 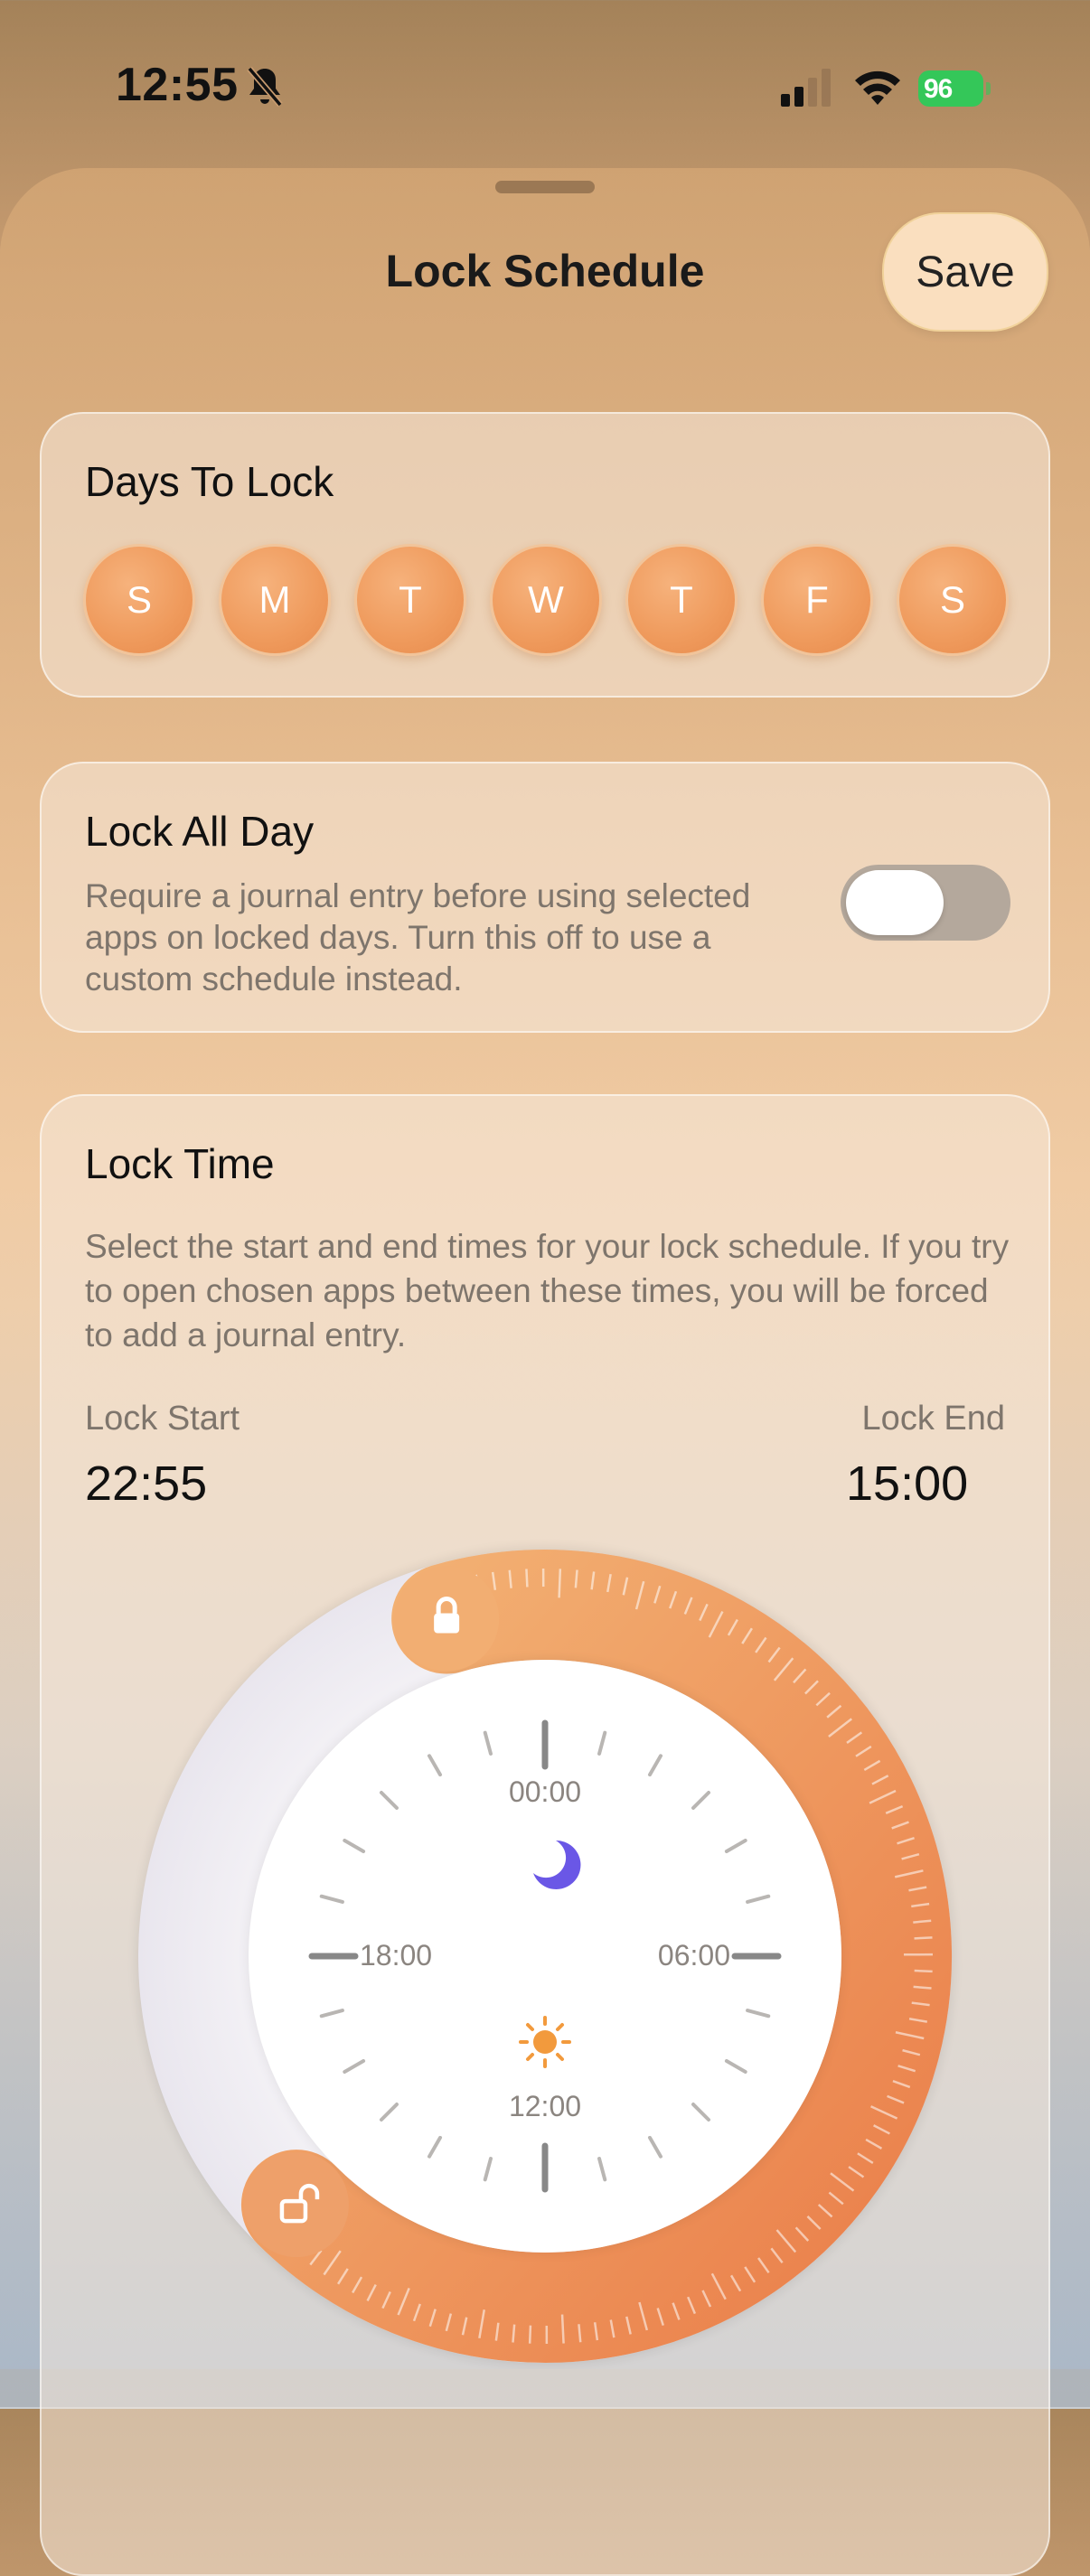 I want to click on sun-icon, so click(x=545, y=2042).